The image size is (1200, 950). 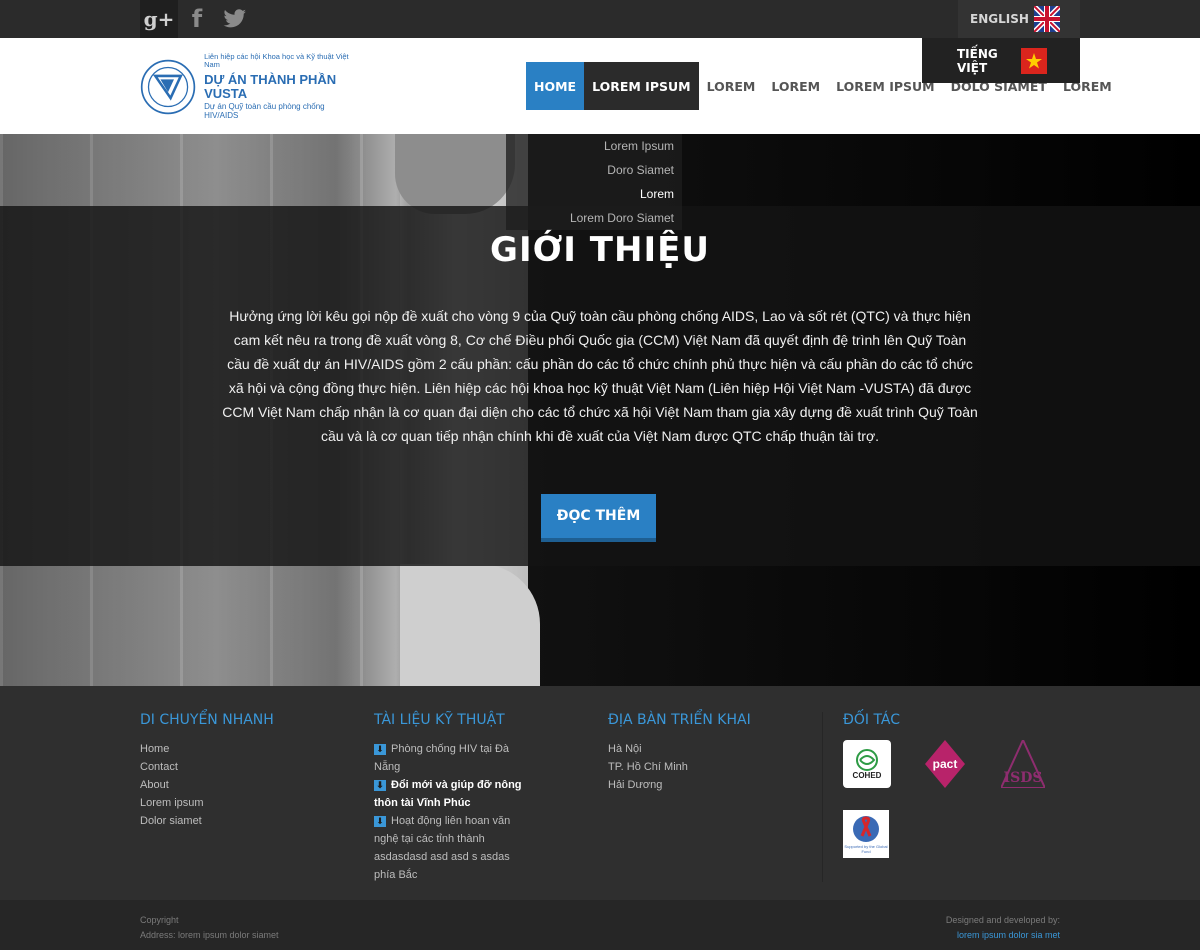 I want to click on quick-nav-link: About, so click(x=207, y=785).